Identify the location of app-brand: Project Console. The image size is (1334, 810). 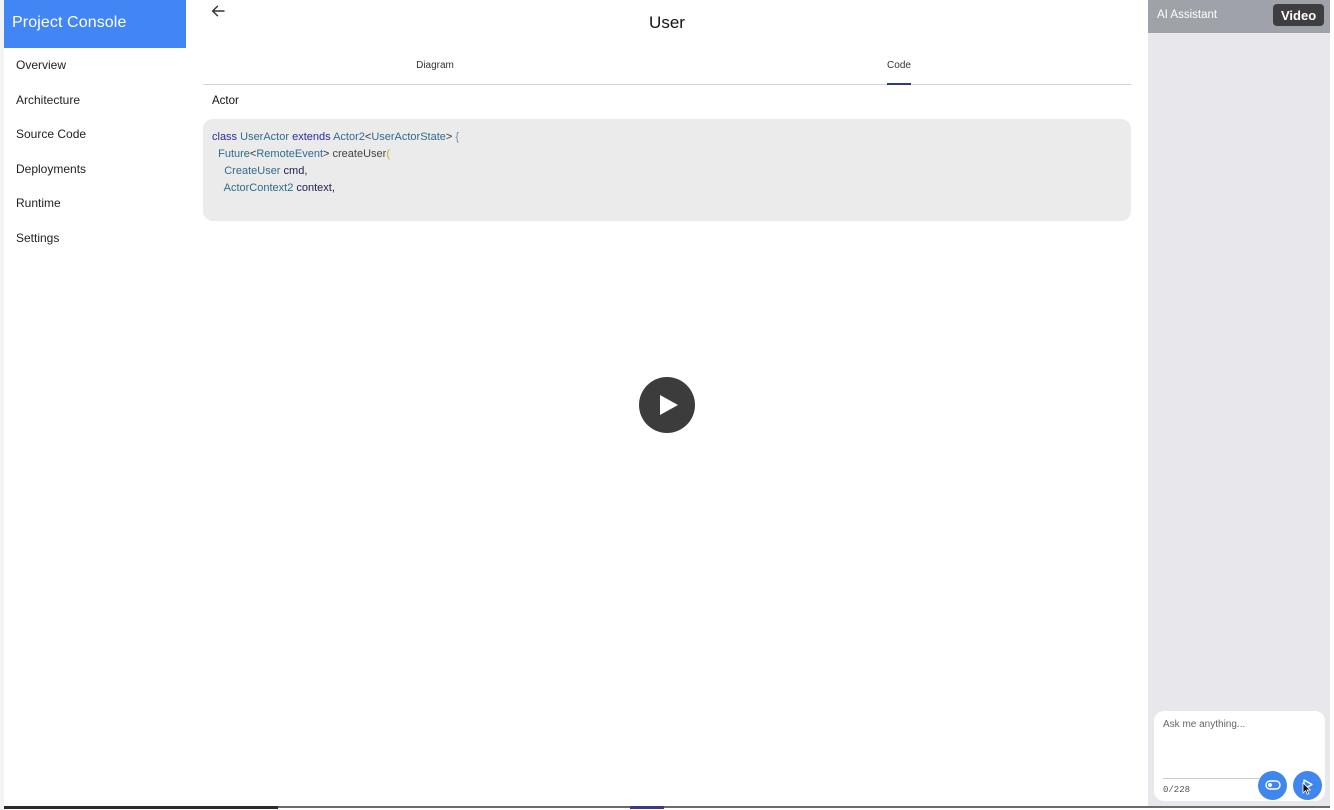
(95, 24).